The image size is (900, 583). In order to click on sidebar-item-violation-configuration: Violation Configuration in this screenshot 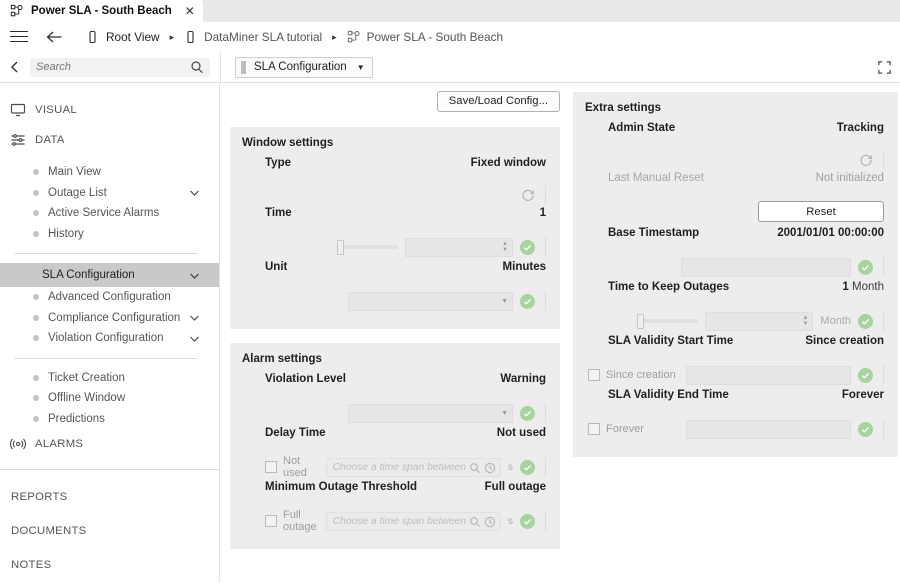, I will do `click(109, 338)`.